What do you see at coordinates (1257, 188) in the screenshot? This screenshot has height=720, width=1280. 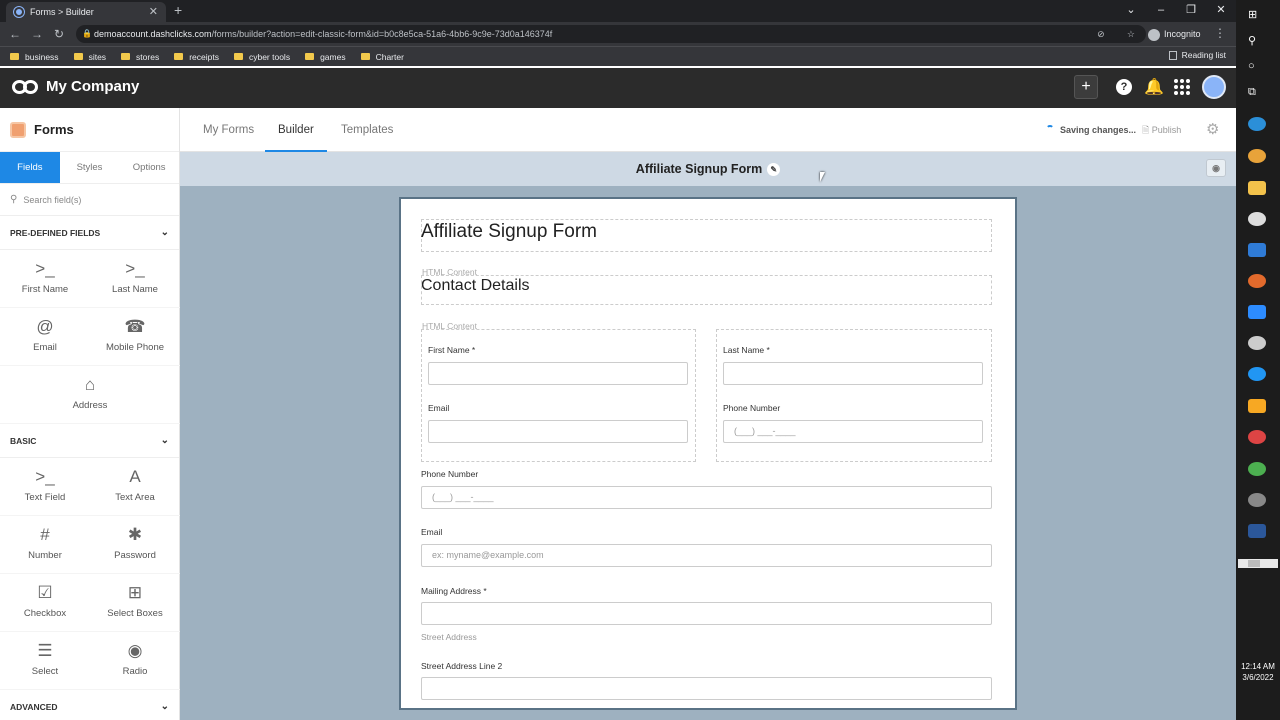 I see `file-explorer-icon` at bounding box center [1257, 188].